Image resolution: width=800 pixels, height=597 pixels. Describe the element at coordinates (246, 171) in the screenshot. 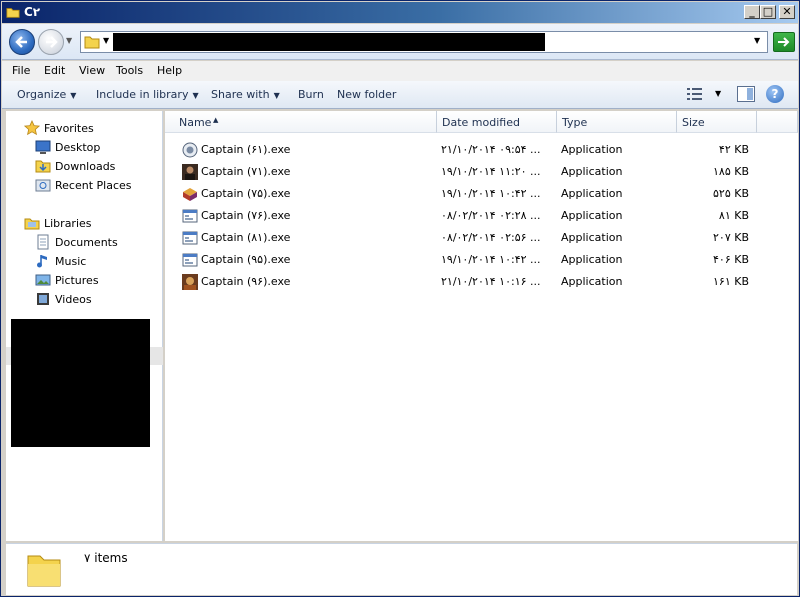

I see `file-name: Captain (۷۱).exe` at that location.